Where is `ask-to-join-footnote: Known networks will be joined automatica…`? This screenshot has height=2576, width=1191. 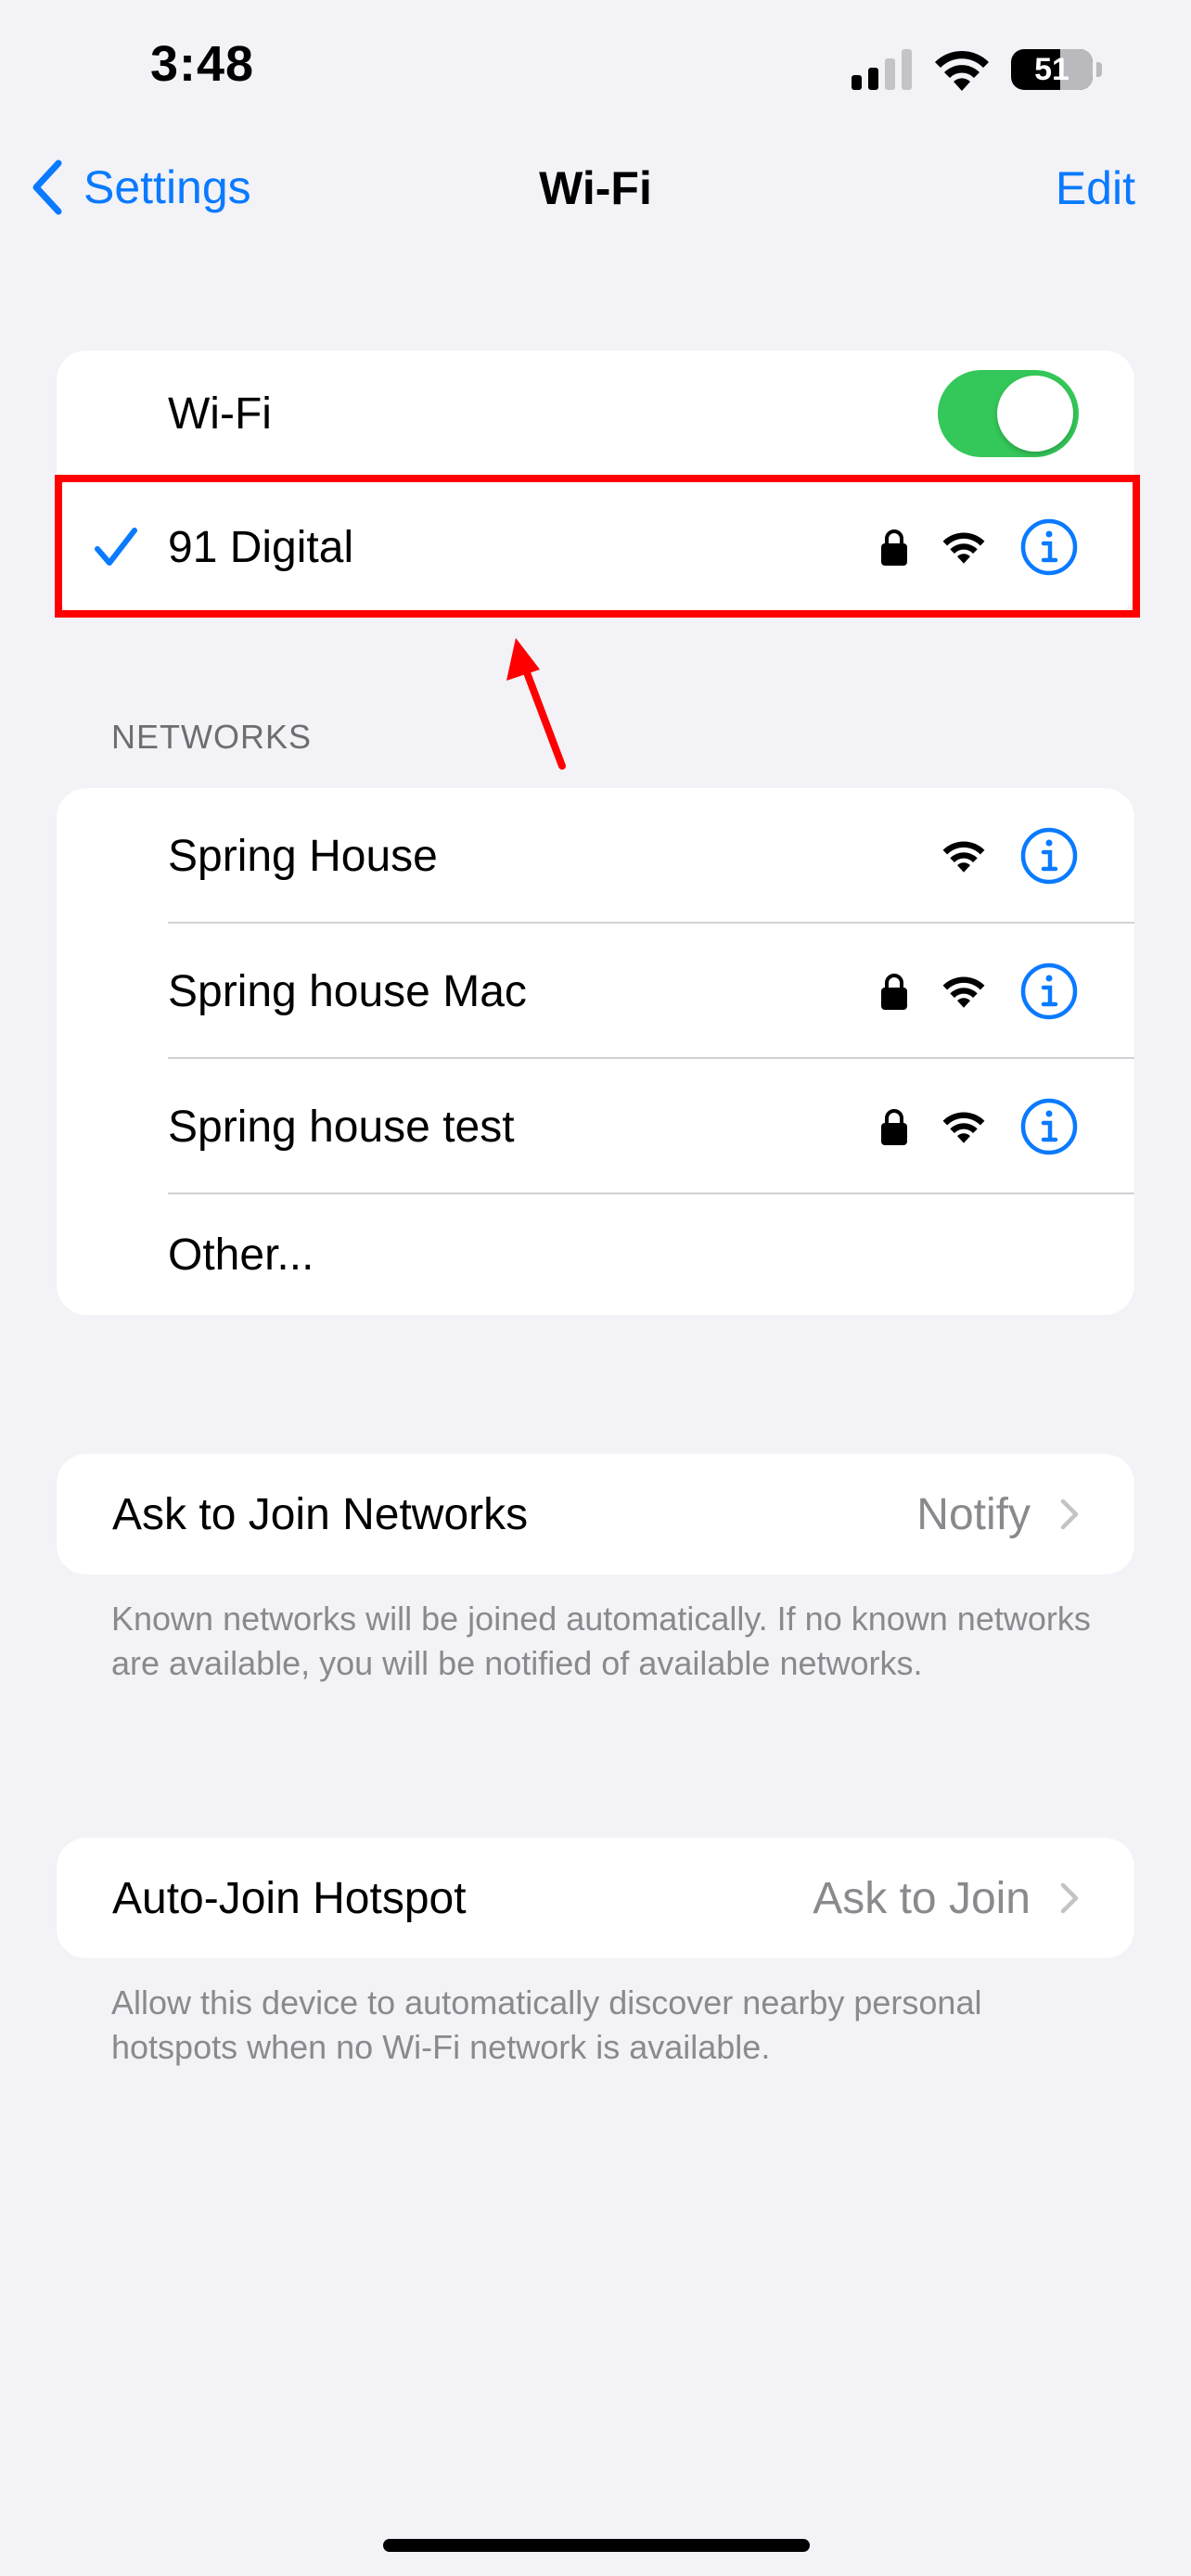
ask-to-join-footnote: Known networks will be joined automatica… is located at coordinates (601, 1641).